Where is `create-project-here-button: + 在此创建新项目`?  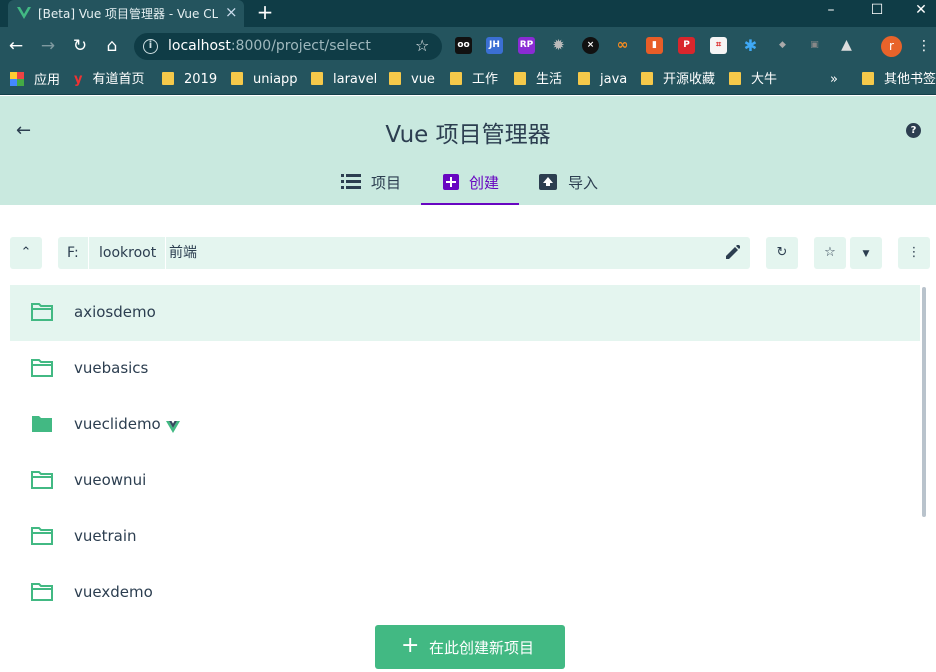
create-project-here-button: + 在此创建新项目 is located at coordinates (470, 647).